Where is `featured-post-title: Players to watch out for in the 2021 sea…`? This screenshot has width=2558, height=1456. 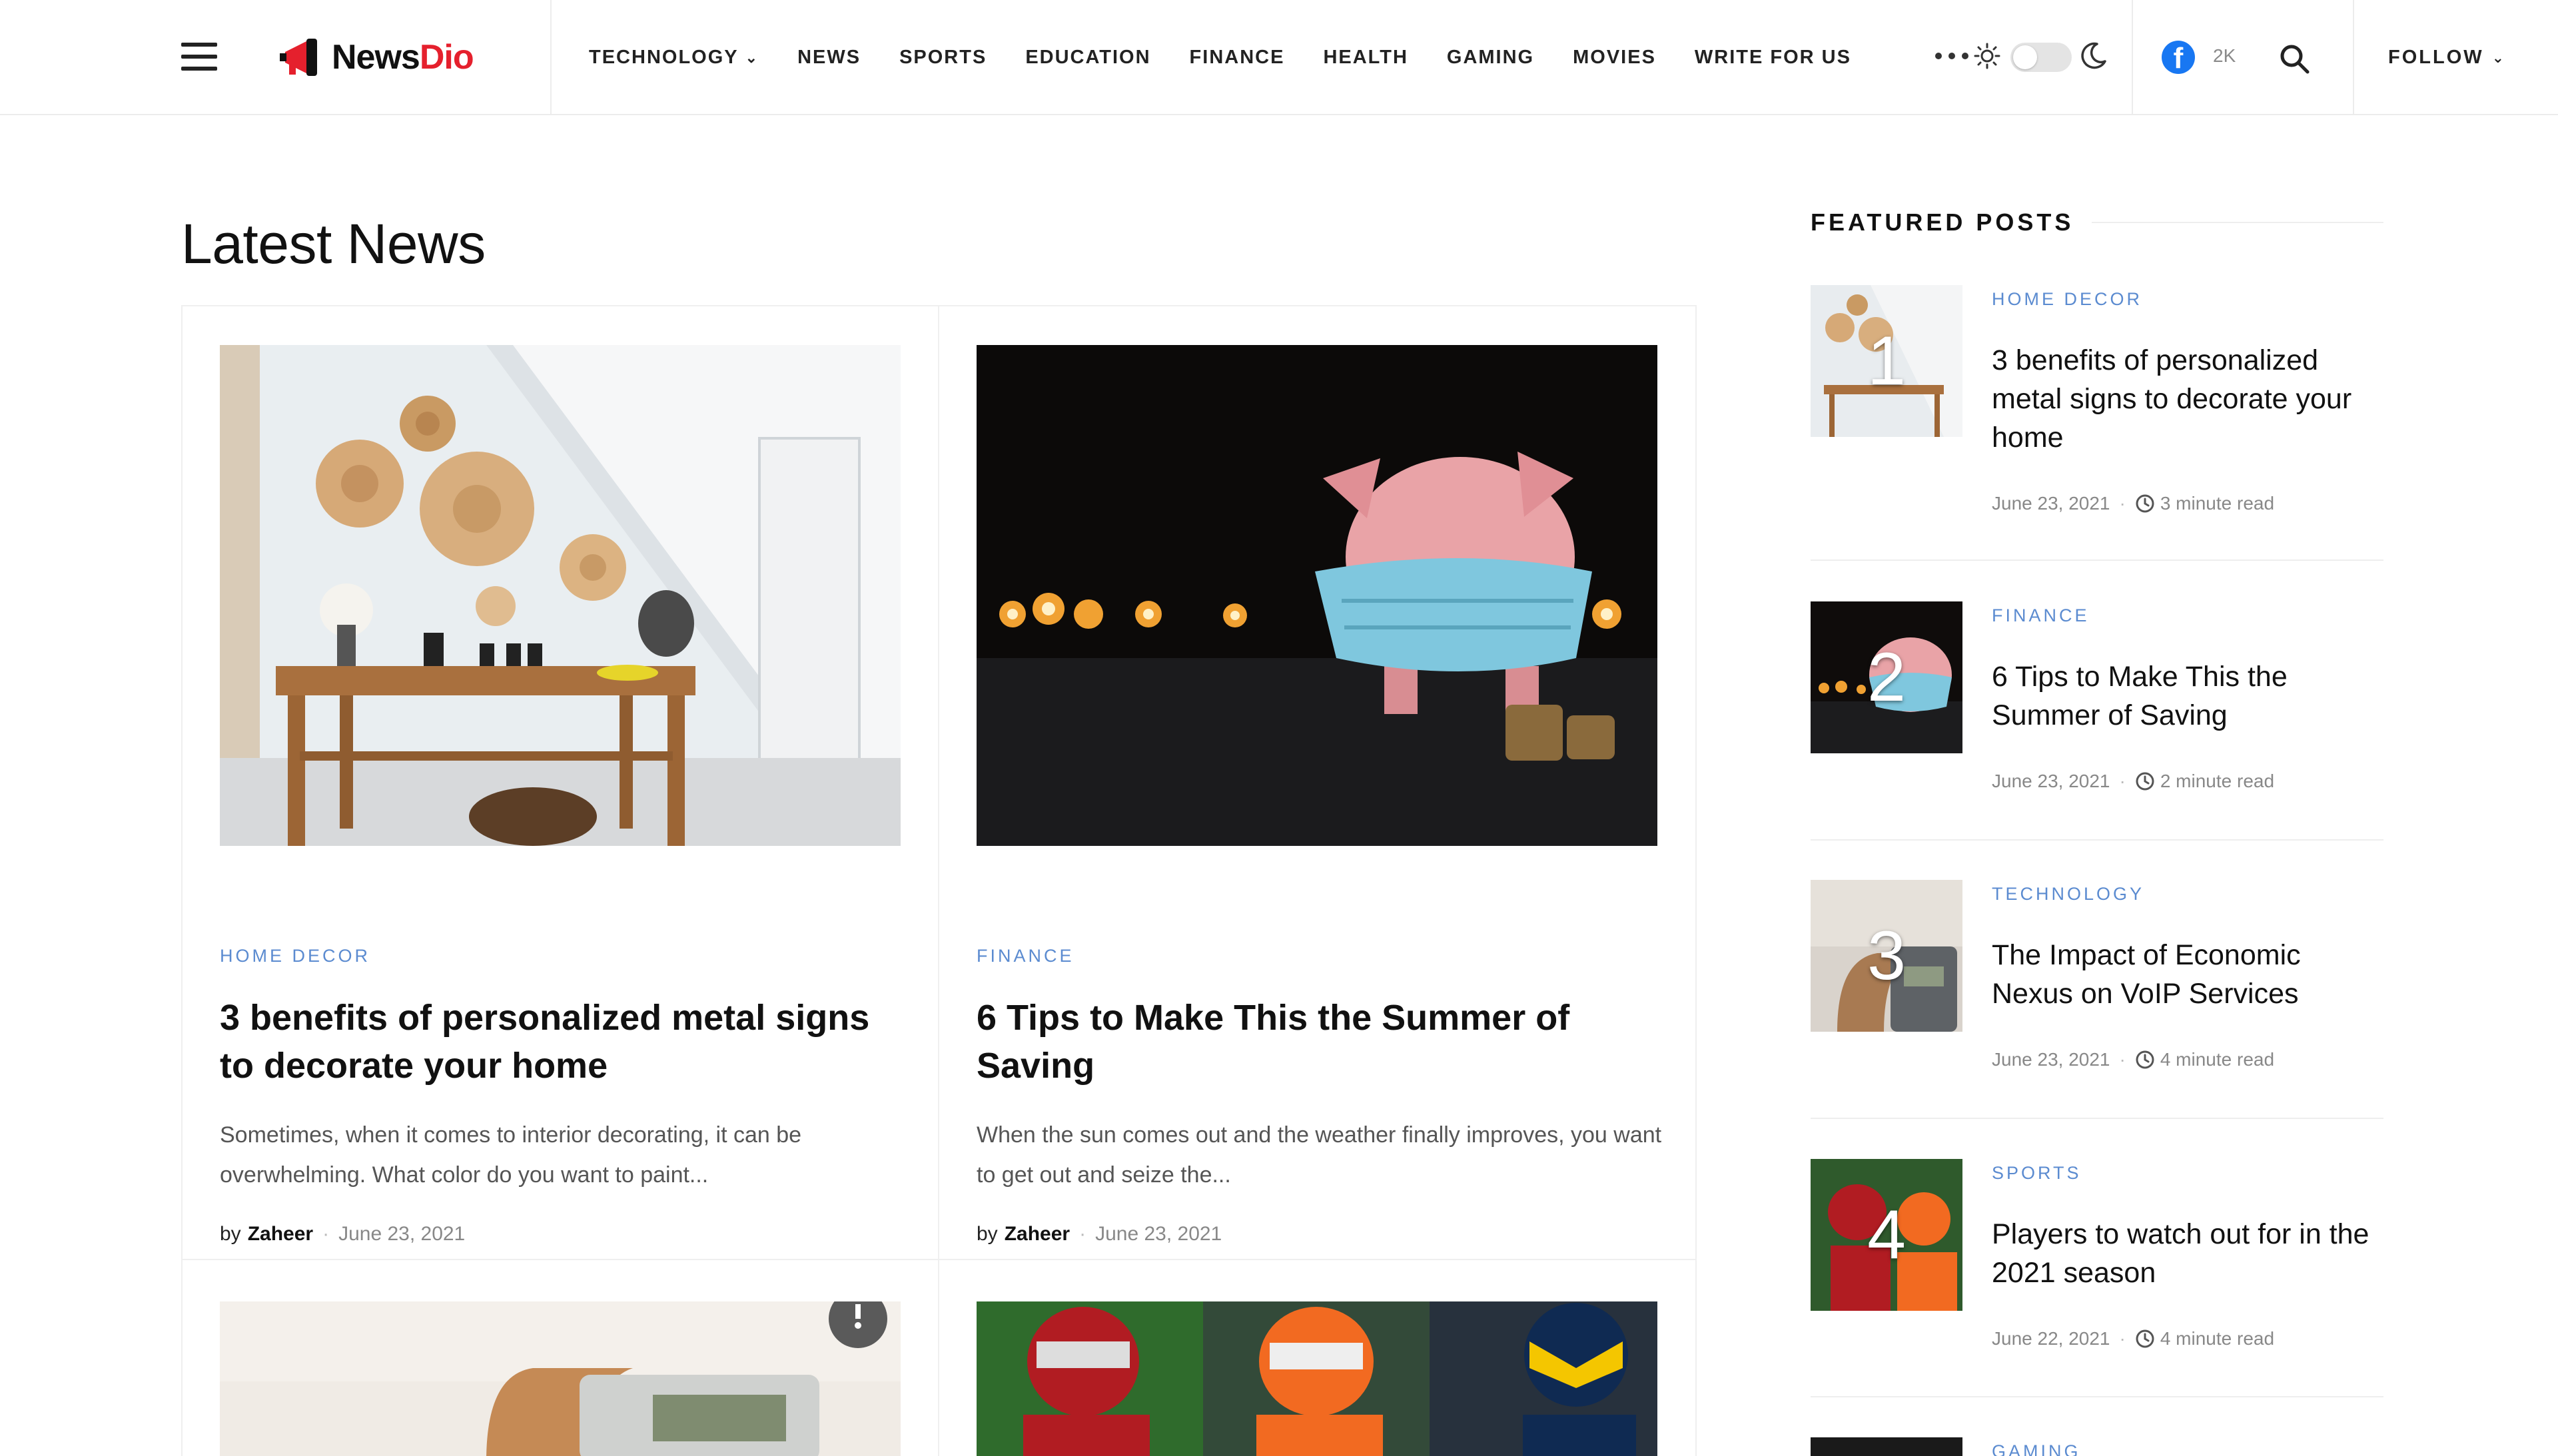
featured-post-title: Players to watch out for in the 2021 sea… is located at coordinates (2188, 1253).